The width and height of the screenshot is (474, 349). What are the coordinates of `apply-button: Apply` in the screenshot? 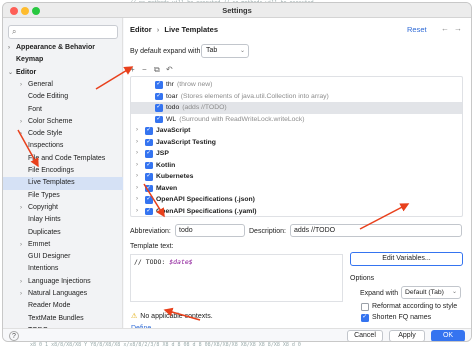 It's located at (407, 335).